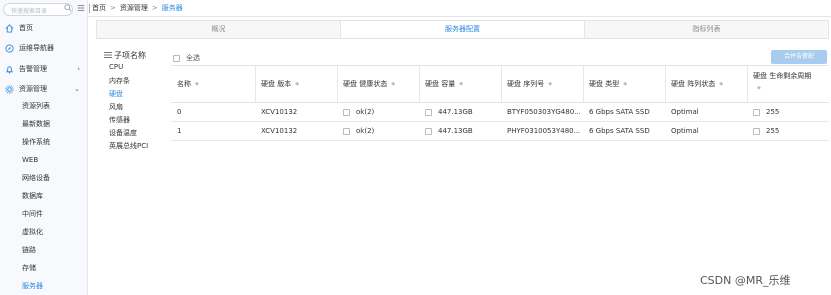 This screenshot has width=831, height=295. What do you see at coordinates (176, 58) in the screenshot?
I see `select-all-checkbox` at bounding box center [176, 58].